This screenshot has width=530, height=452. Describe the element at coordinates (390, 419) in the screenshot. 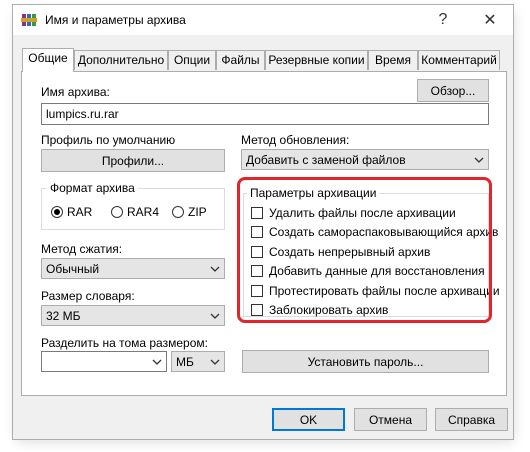

I see `cancel-button: Отмена` at that location.